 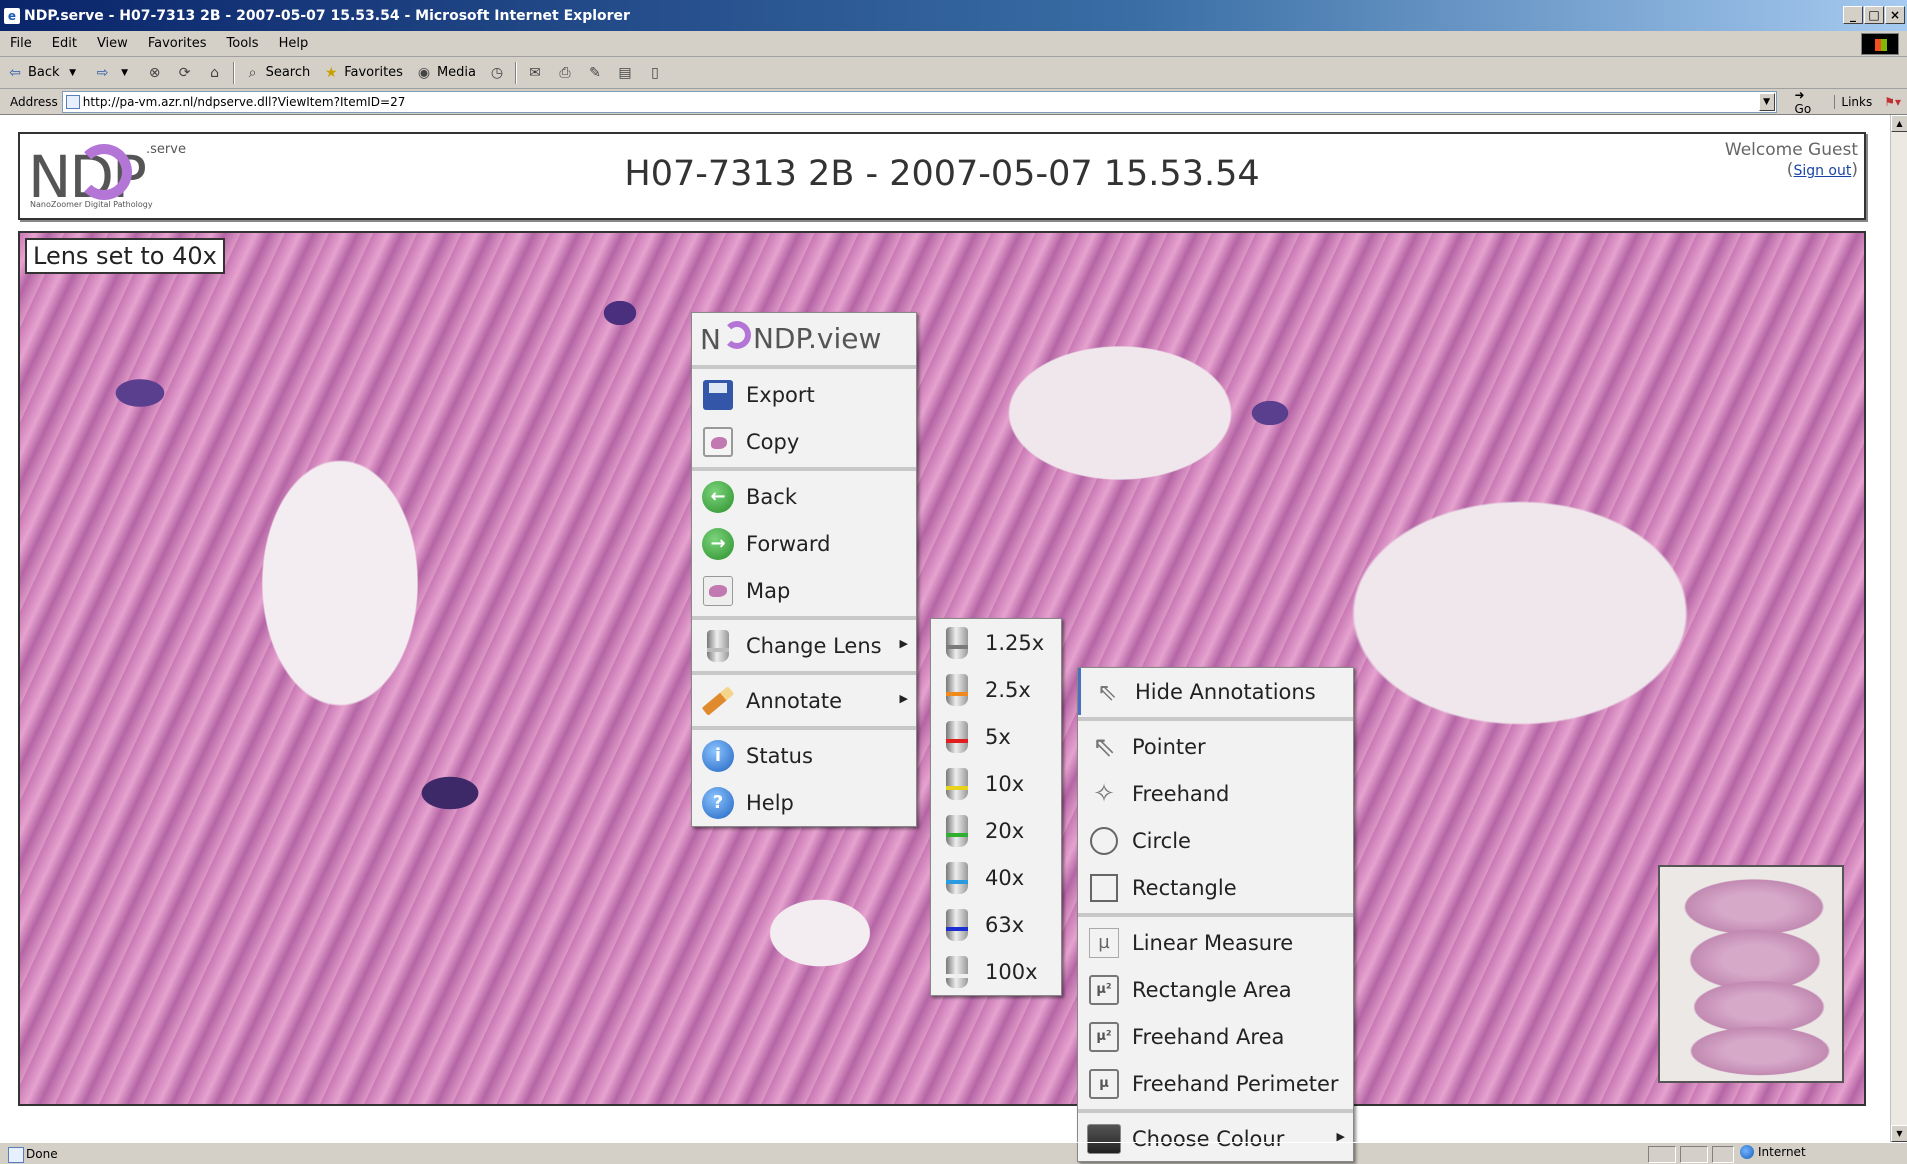 What do you see at coordinates (1005, 877) in the screenshot?
I see `lens-option-label: 40x` at bounding box center [1005, 877].